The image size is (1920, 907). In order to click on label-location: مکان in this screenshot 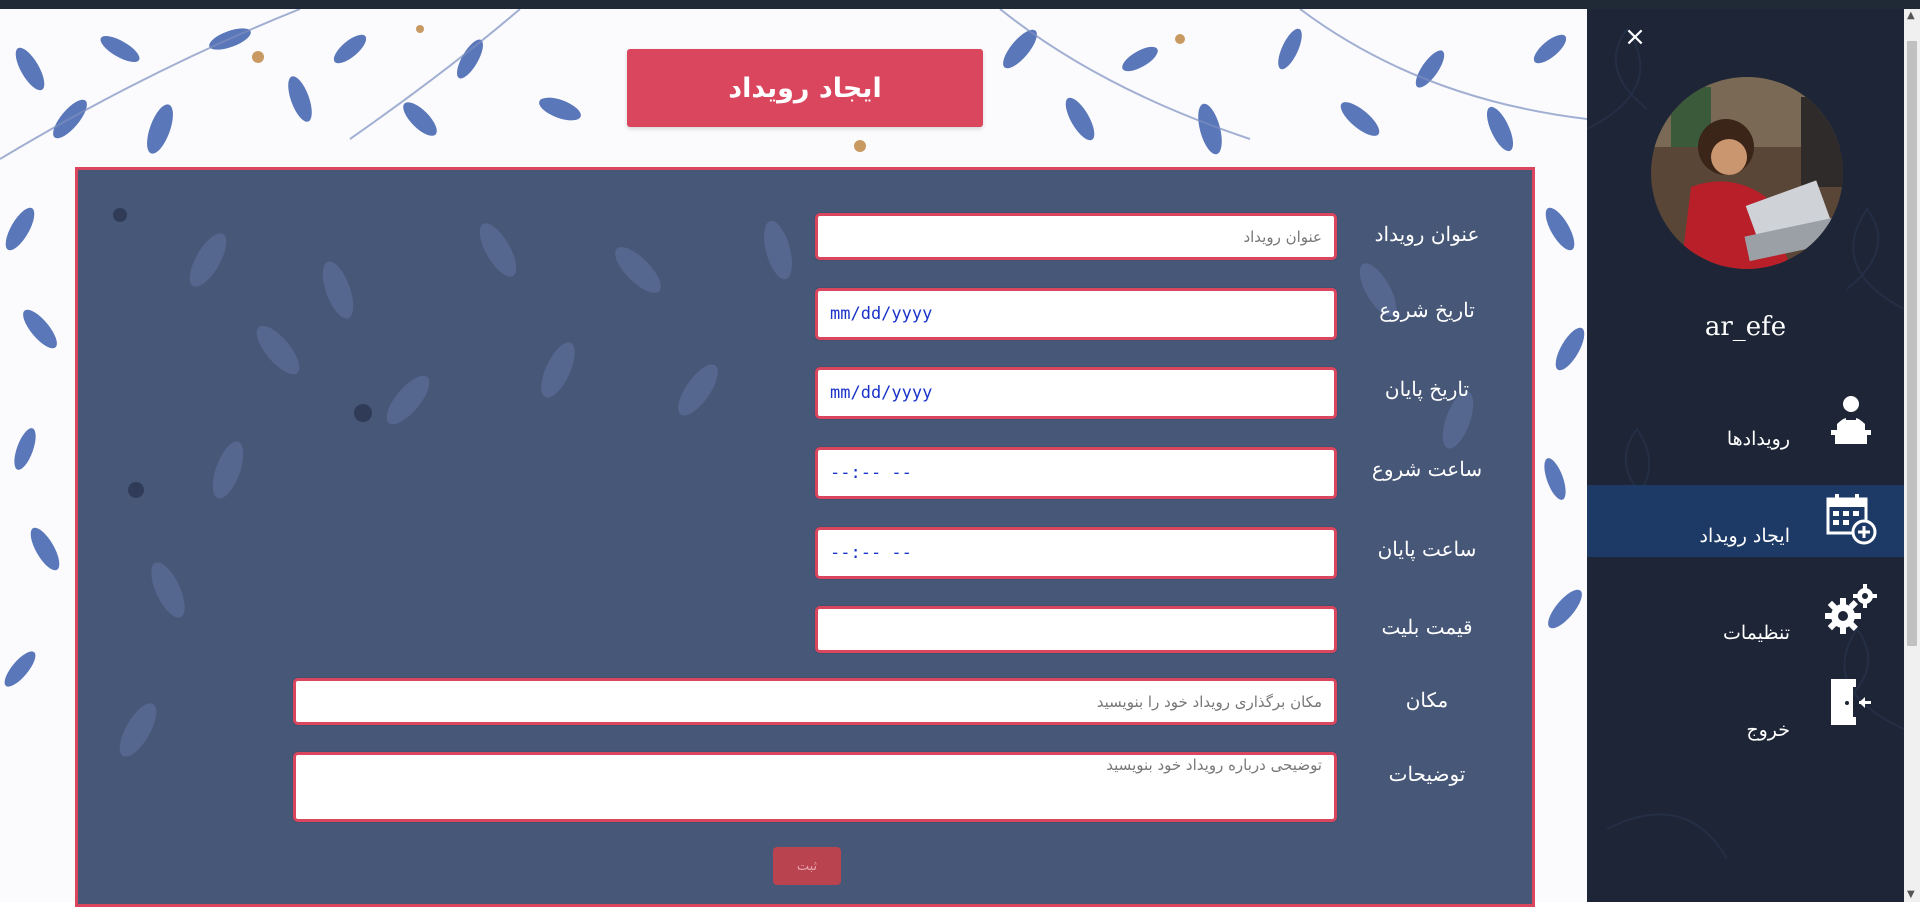, I will do `click(1427, 700)`.